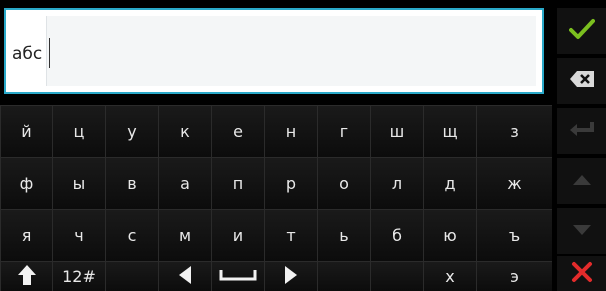  I want to click on key-label: ф, so click(26, 183).